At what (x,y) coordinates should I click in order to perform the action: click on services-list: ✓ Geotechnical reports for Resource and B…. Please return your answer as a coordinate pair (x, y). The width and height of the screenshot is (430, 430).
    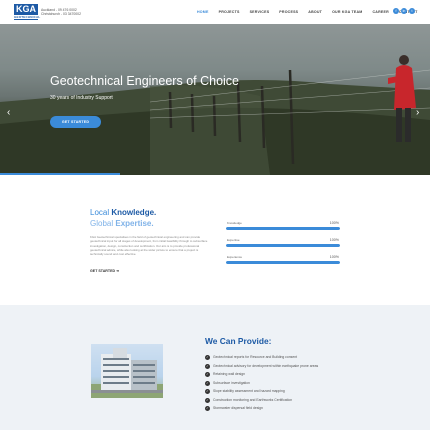
    Looking at the image, I should click on (280, 385).